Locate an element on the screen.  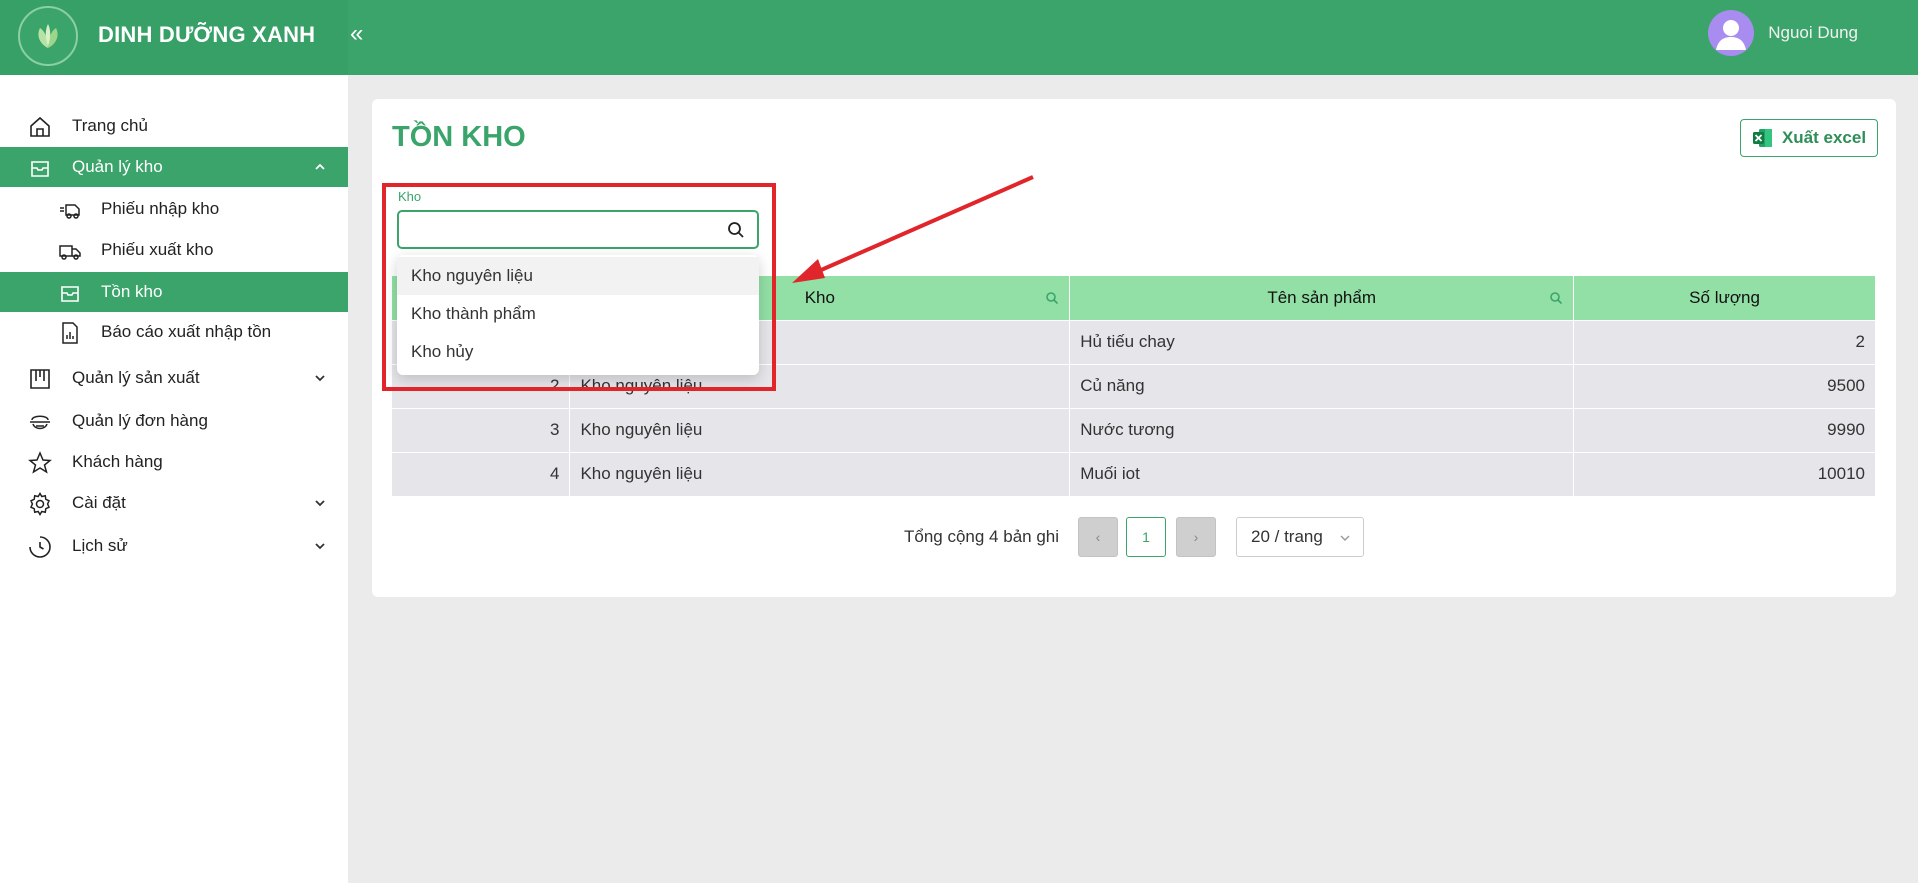
brand-name: DINH DƯỠNG XANH is located at coordinates (207, 34).